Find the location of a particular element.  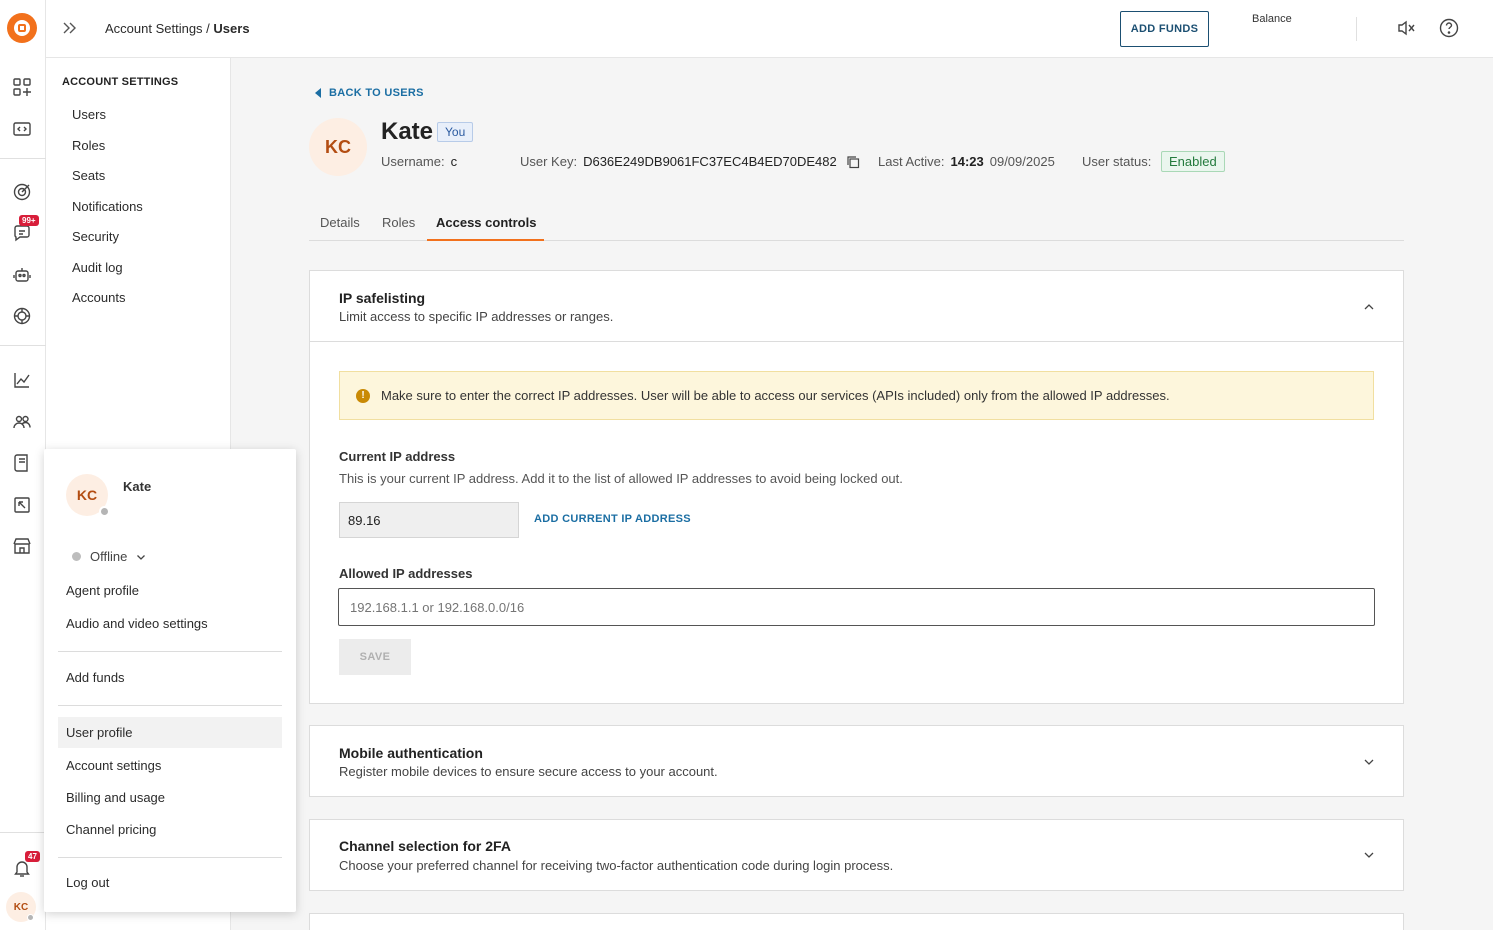

back-label: BACK TO USERS is located at coordinates (376, 93).